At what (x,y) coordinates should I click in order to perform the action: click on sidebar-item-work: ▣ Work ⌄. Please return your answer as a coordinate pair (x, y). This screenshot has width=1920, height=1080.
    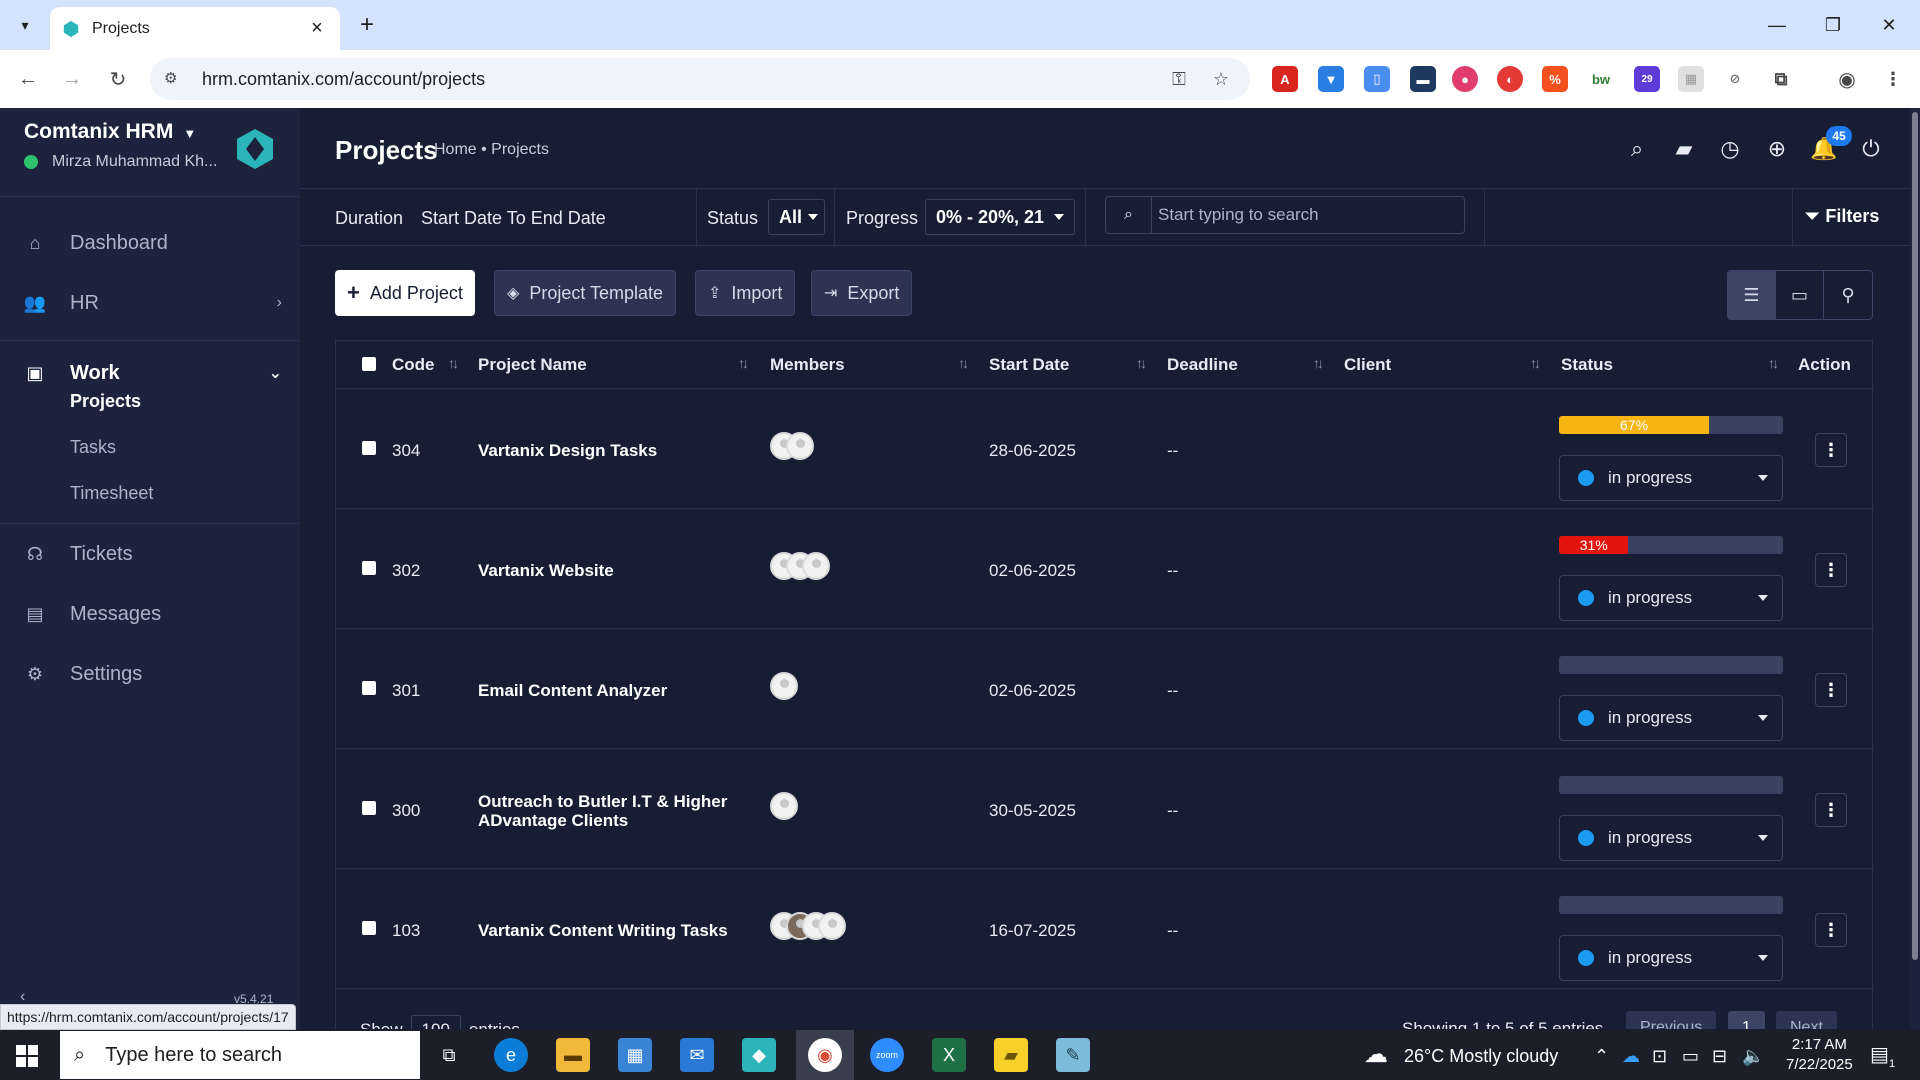
    Looking at the image, I should click on (150, 373).